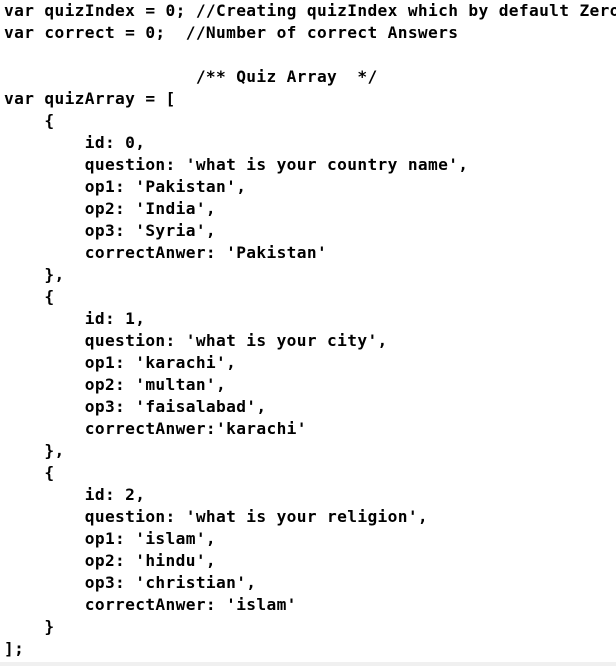 Image resolution: width=616 pixels, height=666 pixels. What do you see at coordinates (191, 76) in the screenshot?
I see `code-line: /** Quiz Array */` at bounding box center [191, 76].